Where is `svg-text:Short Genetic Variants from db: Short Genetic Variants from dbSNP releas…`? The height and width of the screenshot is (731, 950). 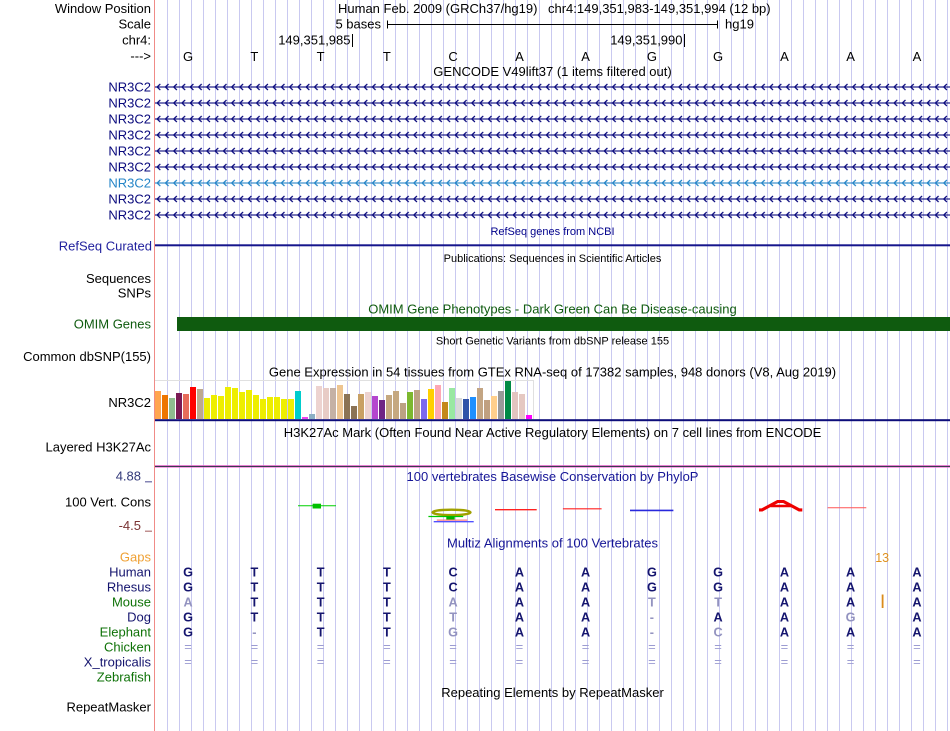
svg-text:Short Genetic Variants from db: Short Genetic Variants from dbSNP releas… is located at coordinates (552, 342).